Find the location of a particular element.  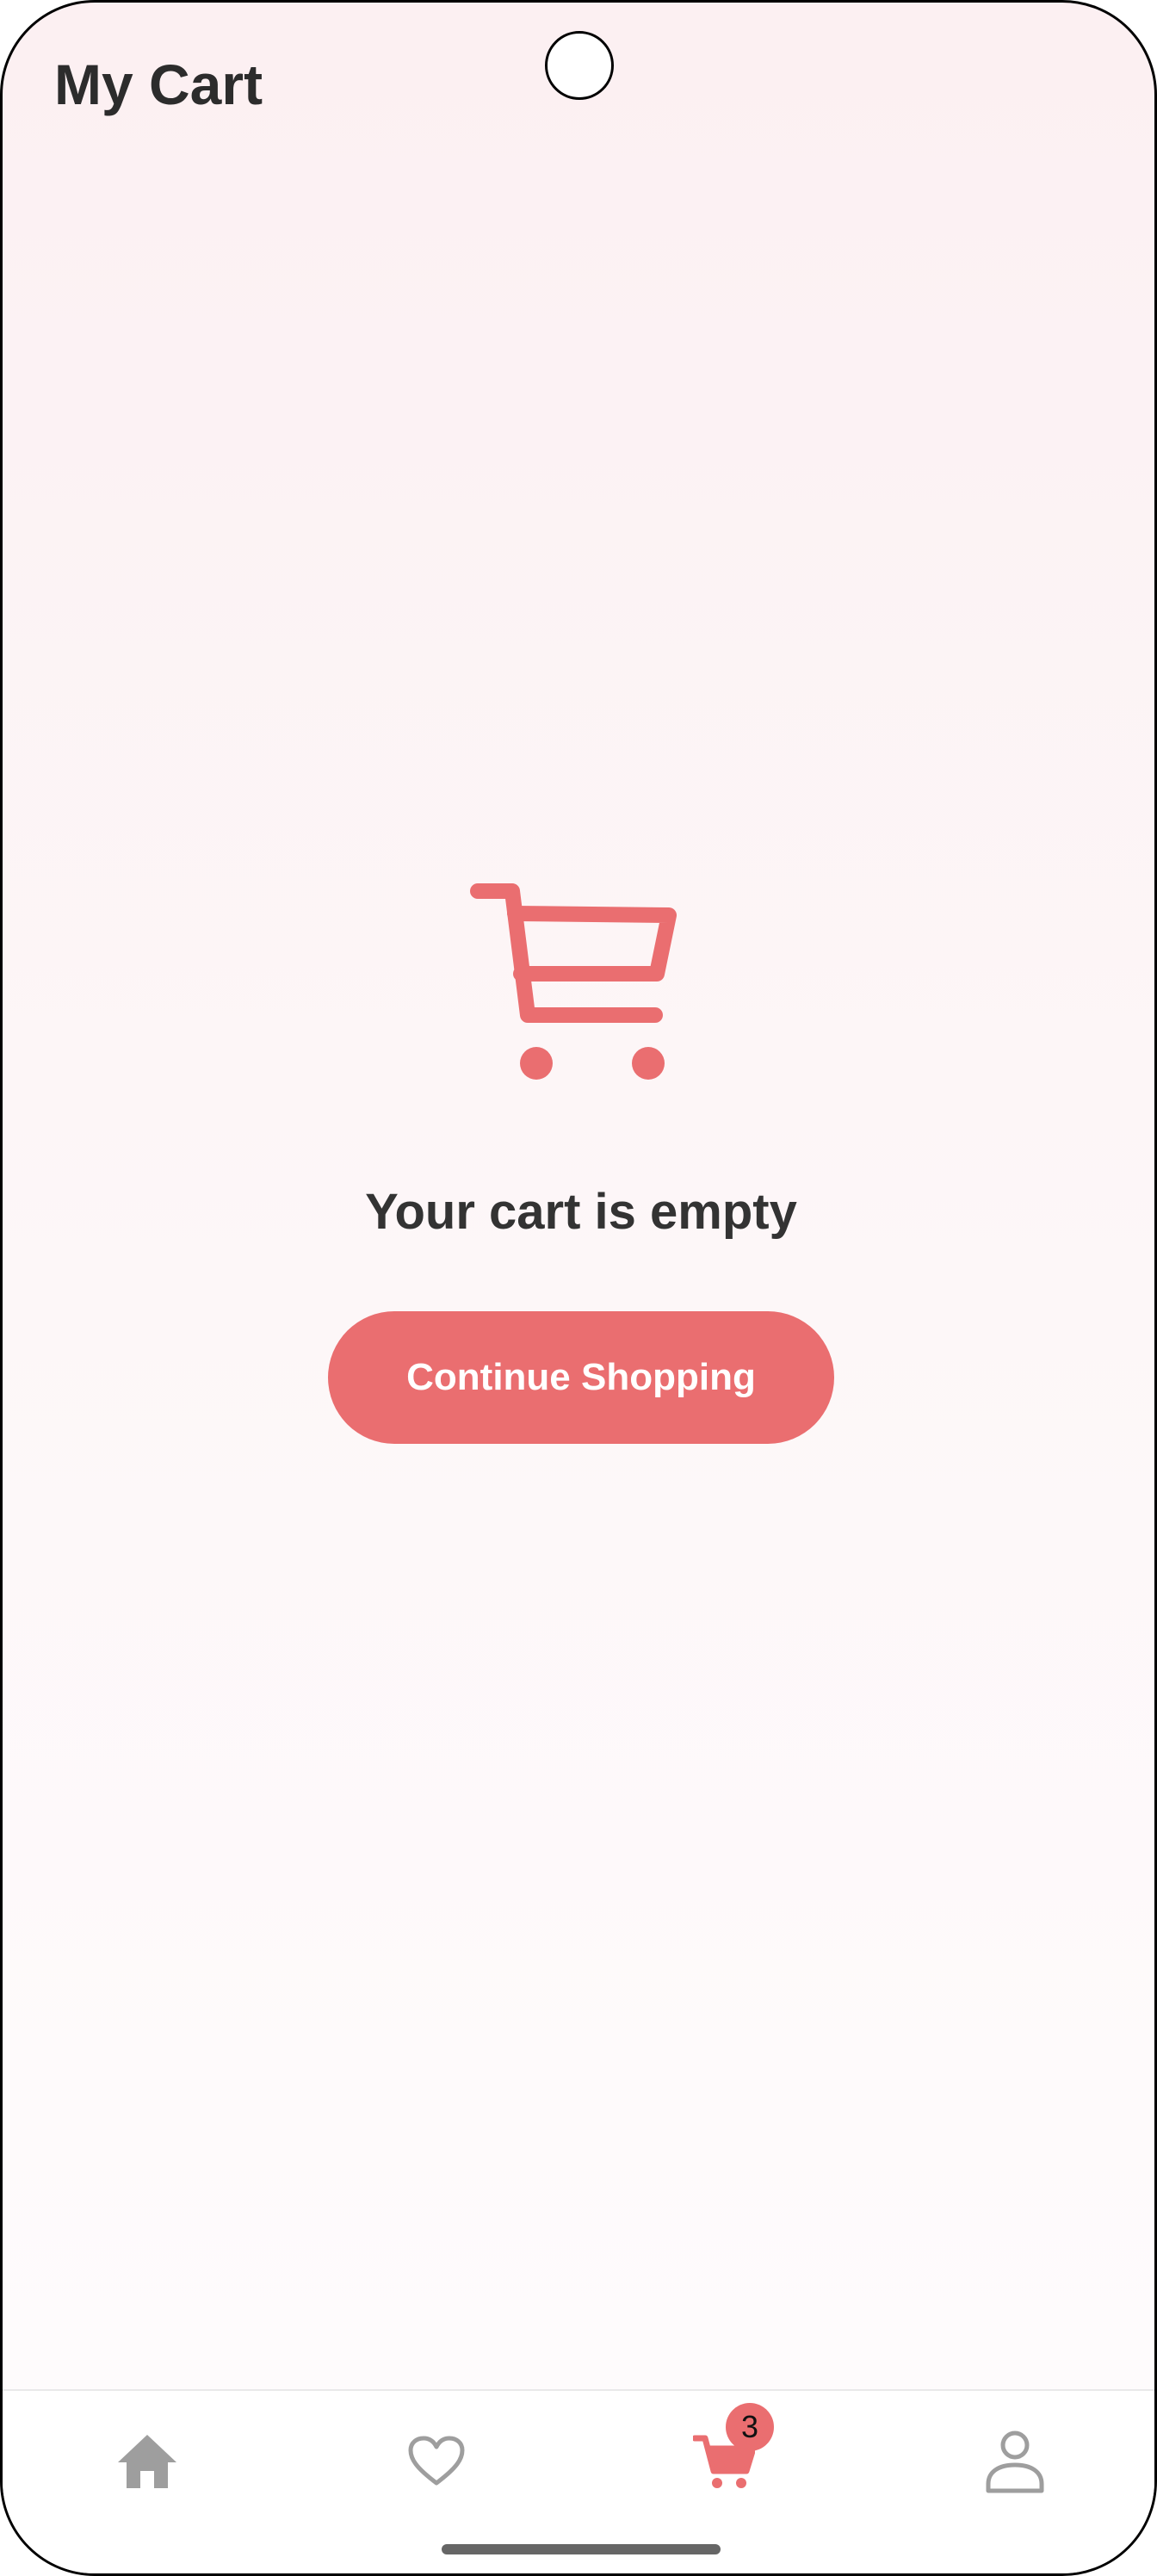

page-title: My Cart is located at coordinates (158, 84).